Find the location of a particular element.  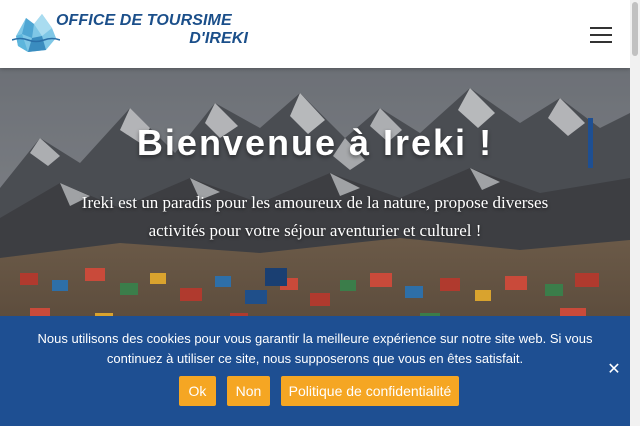

close-icon: ✕ is located at coordinates (614, 370).